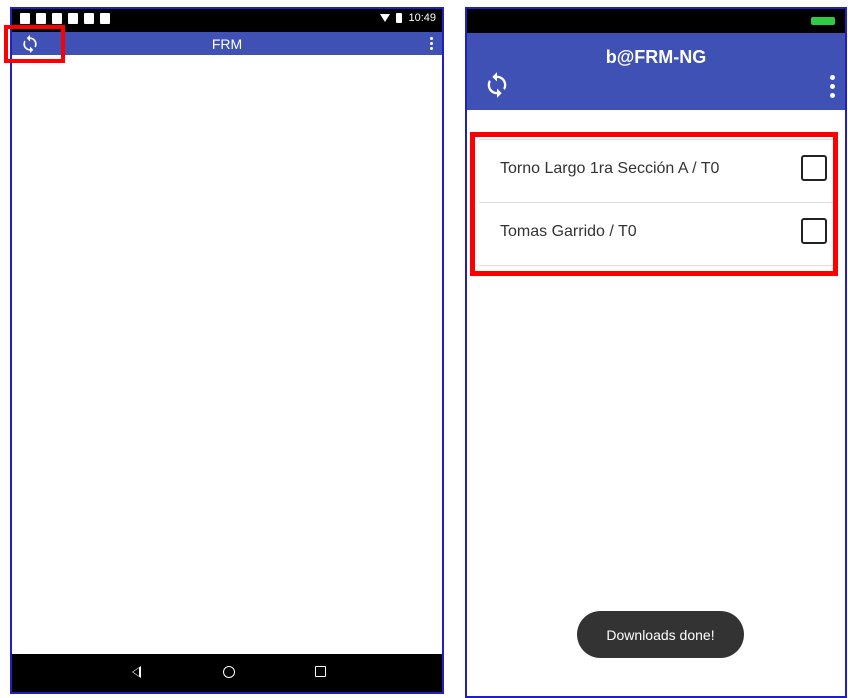 Image resolution: width=848 pixels, height=698 pixels. Describe the element at coordinates (497, 85) in the screenshot. I see `sync-icon` at that location.